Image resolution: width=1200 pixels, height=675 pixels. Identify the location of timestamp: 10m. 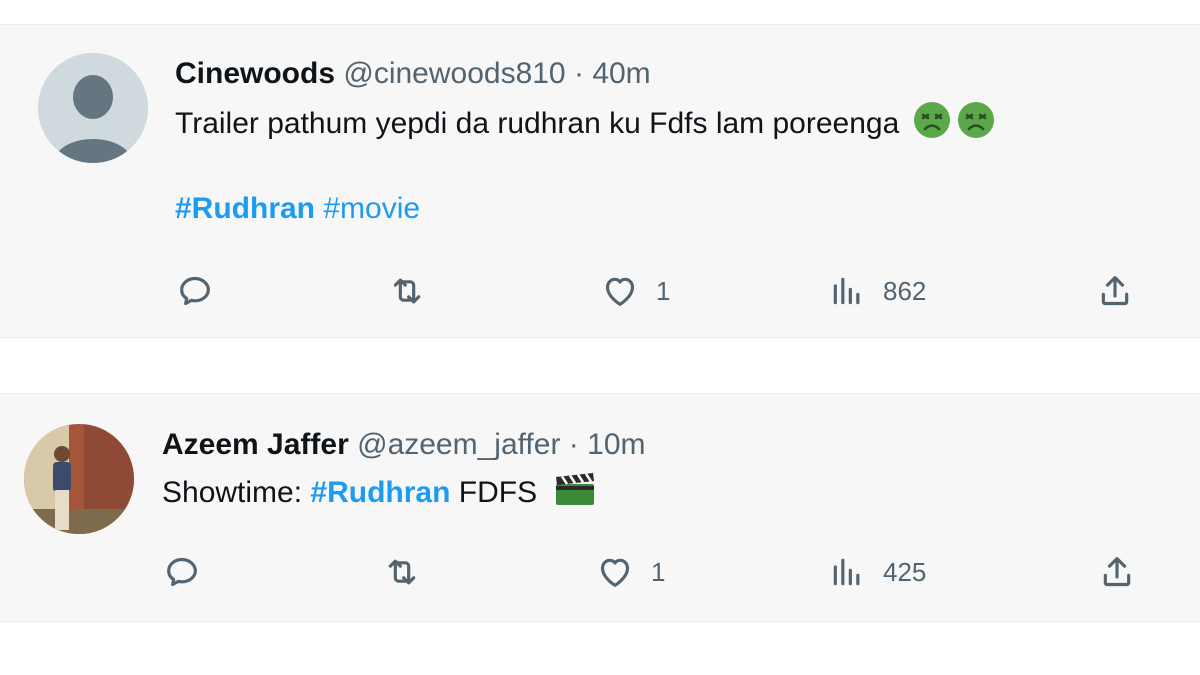
(616, 444).